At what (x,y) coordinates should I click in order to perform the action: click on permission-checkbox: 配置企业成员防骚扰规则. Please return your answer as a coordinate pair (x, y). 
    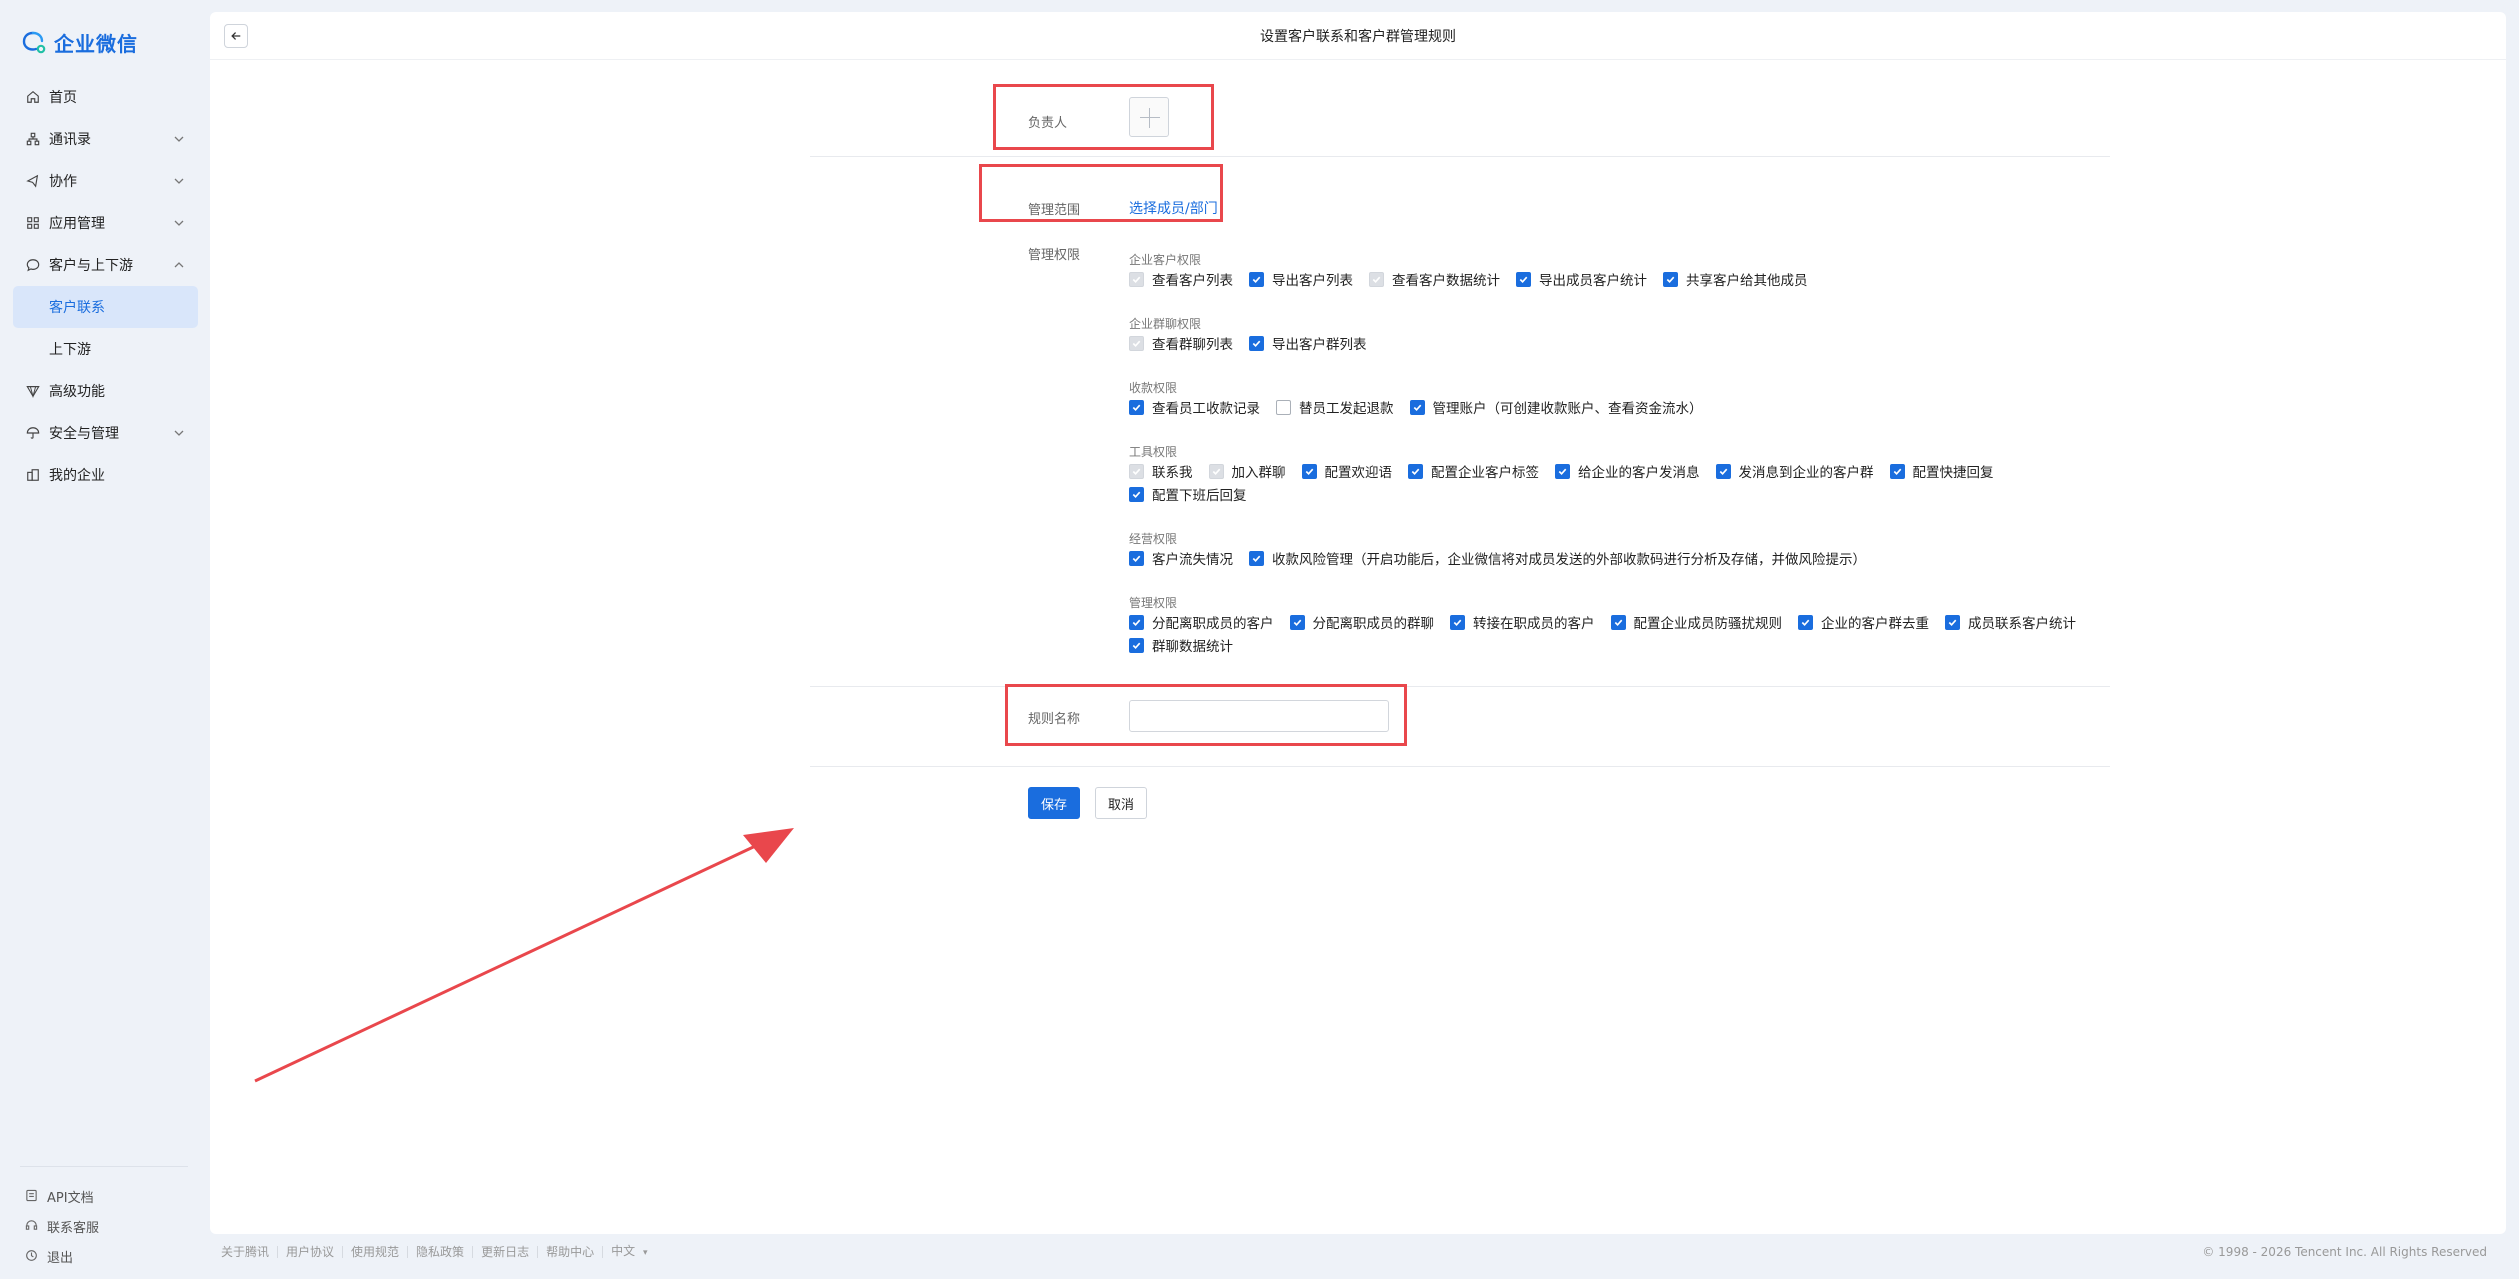
    Looking at the image, I should click on (1696, 622).